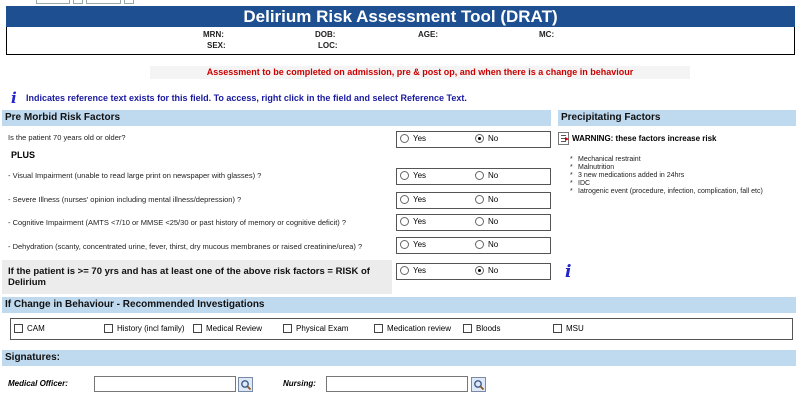  What do you see at coordinates (473, 245) in the screenshot?
I see `answer-dehydration: Yes No` at bounding box center [473, 245].